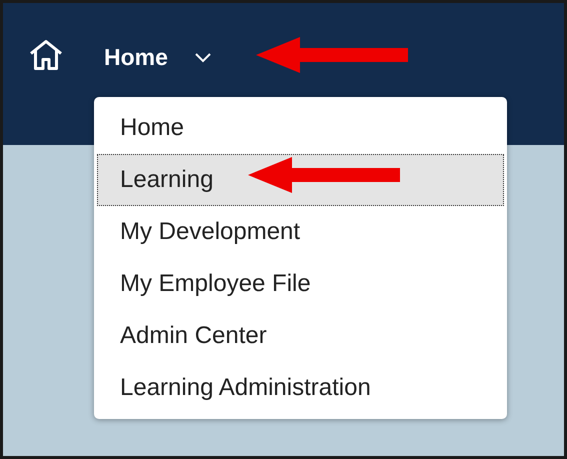  I want to click on home-icon, so click(46, 55).